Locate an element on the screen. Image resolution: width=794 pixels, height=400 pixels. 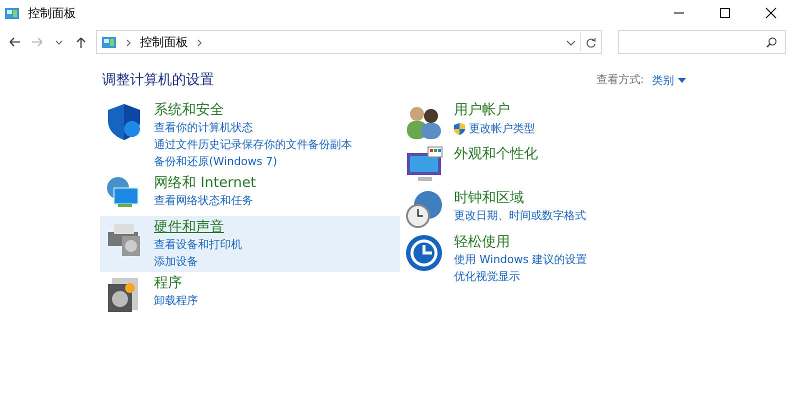
view-by-dropdown: 类别 is located at coordinates (669, 80).